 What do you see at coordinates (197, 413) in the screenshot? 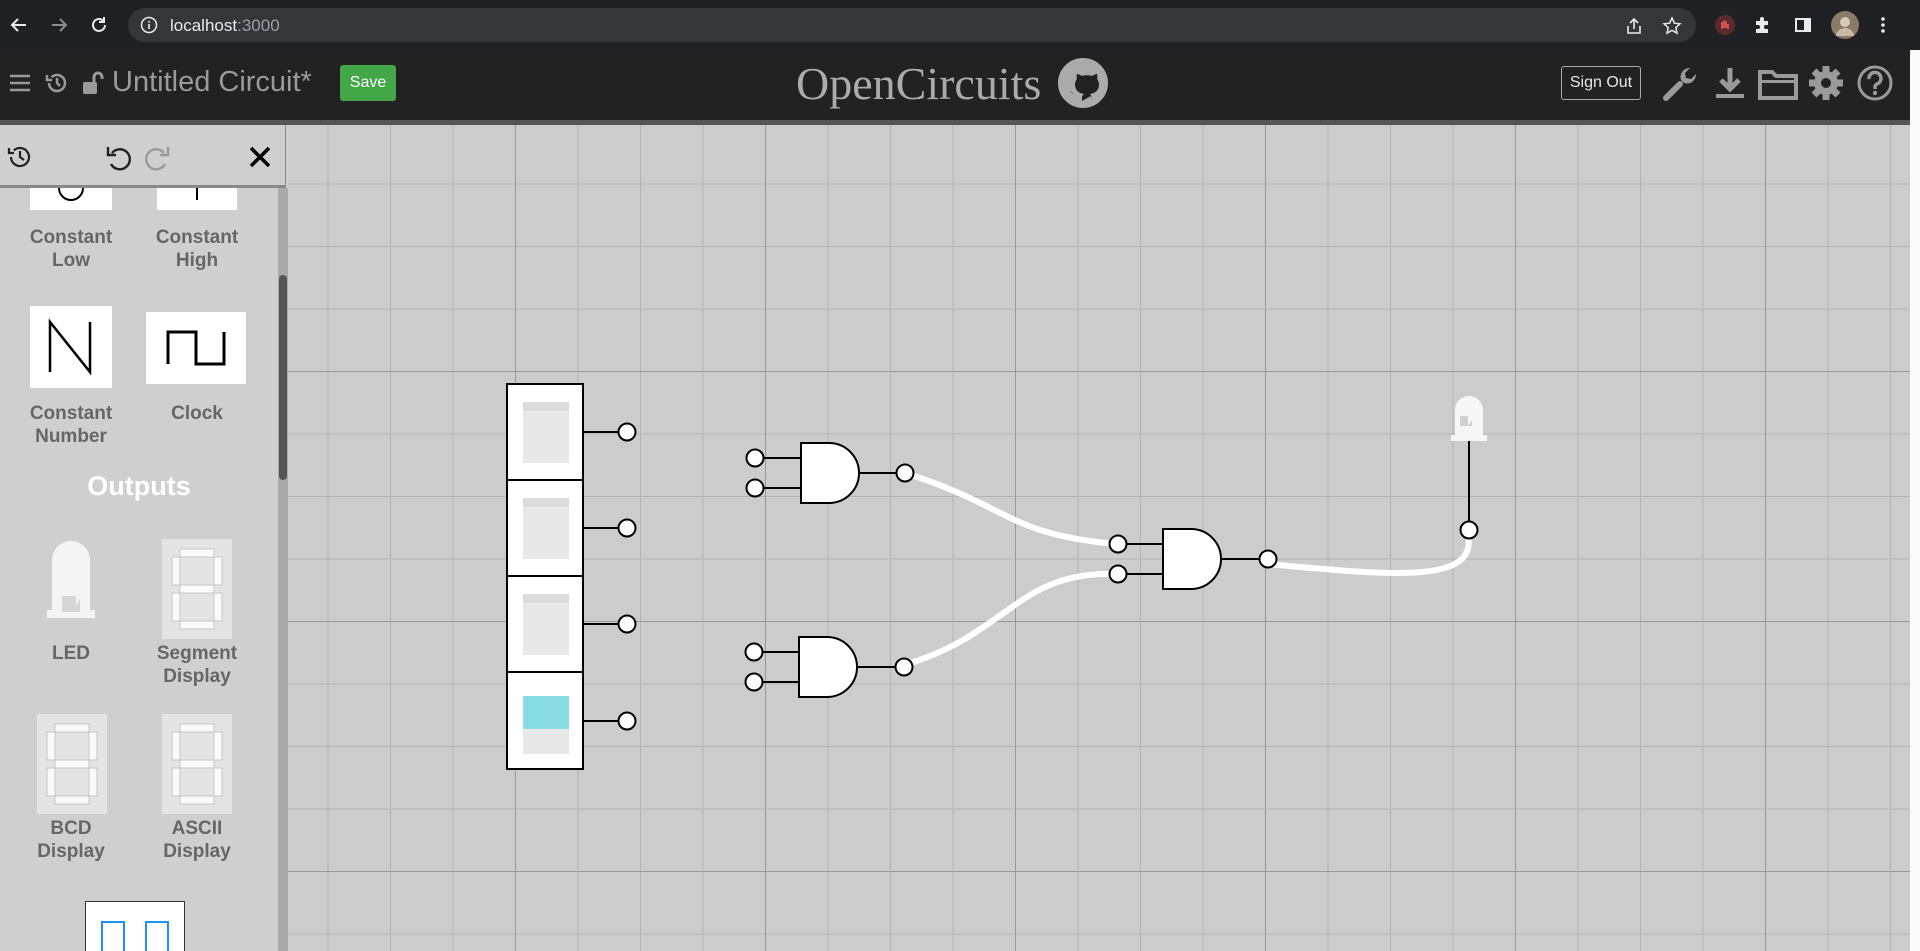
I see `clock-item: Clock` at bounding box center [197, 413].